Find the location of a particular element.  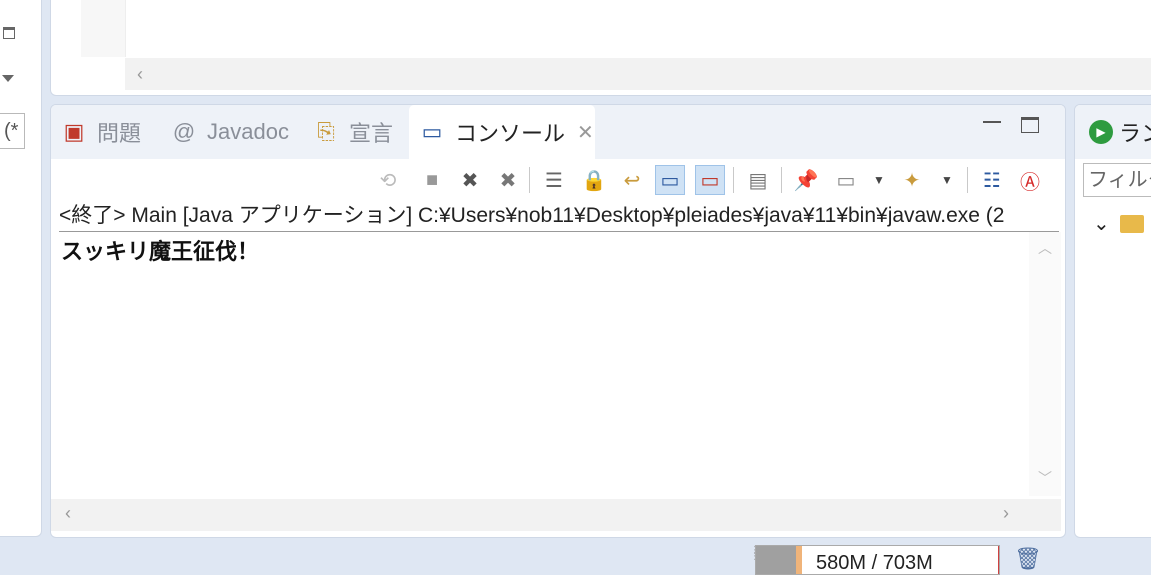

tab-declaration: ⎘ 宣言 is located at coordinates (353, 132).